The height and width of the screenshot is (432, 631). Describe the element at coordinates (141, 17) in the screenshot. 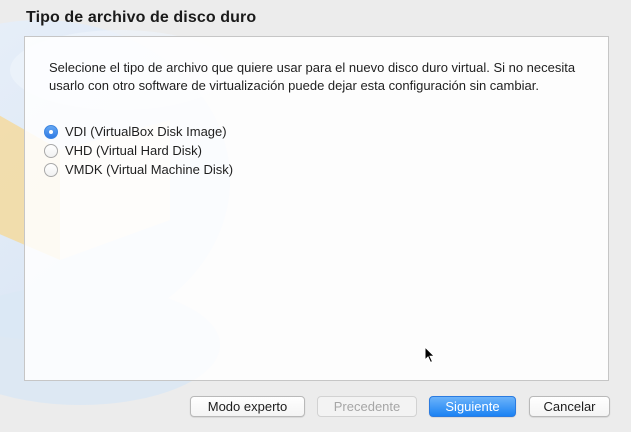

I see `dialog-title: Tipo de archivo de disco duro` at that location.